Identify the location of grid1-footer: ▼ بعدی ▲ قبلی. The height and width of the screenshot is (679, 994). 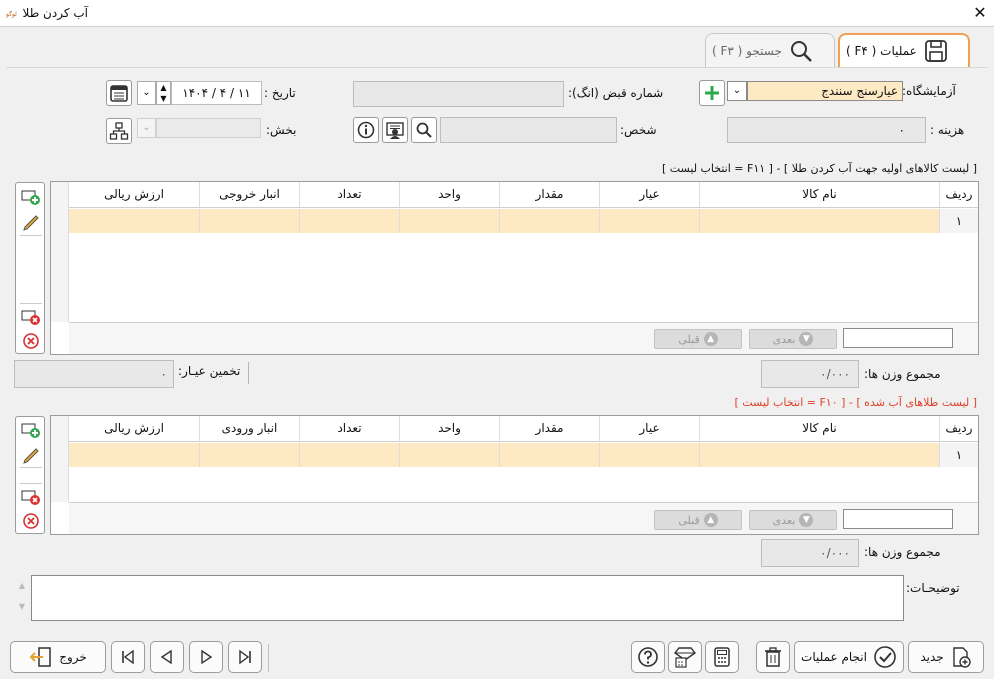
(523, 338).